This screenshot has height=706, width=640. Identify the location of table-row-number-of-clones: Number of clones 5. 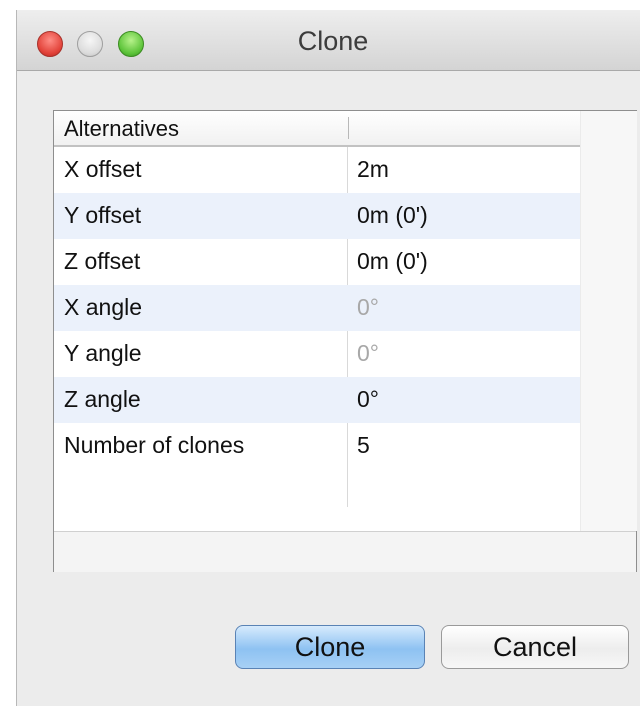
(317, 446).